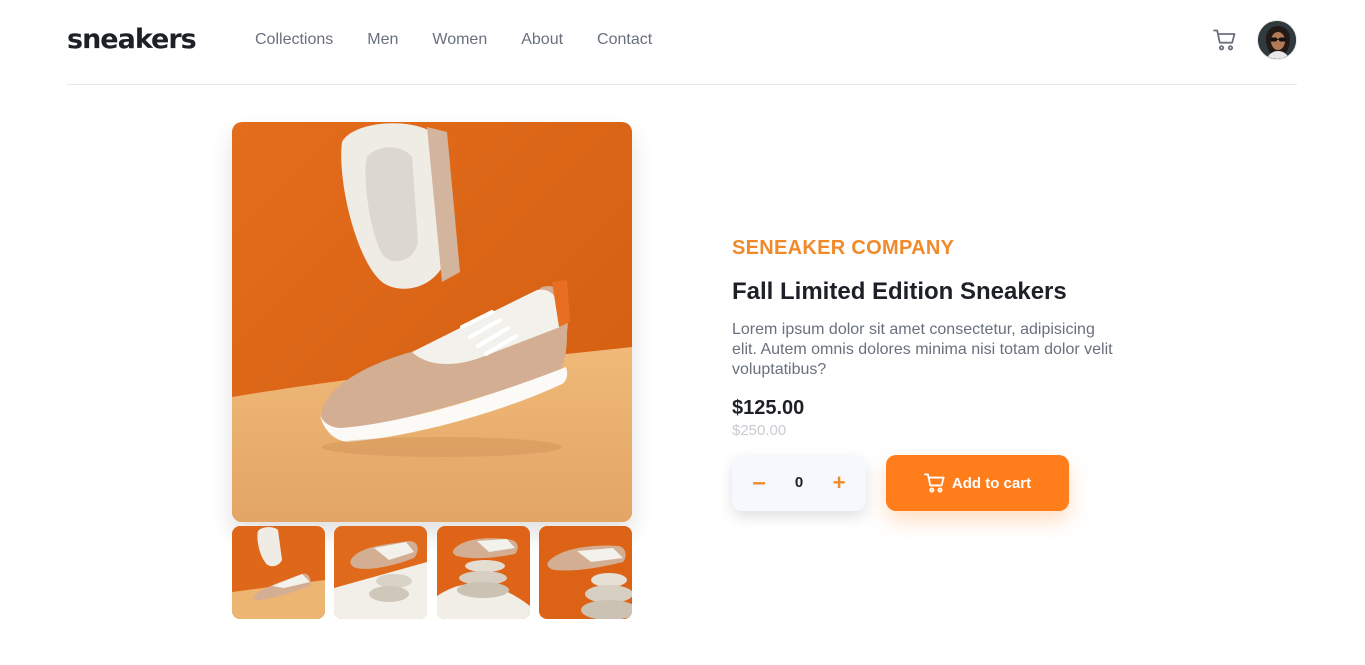 This screenshot has height=665, width=1365. I want to click on current-price: $125.00, so click(768, 408).